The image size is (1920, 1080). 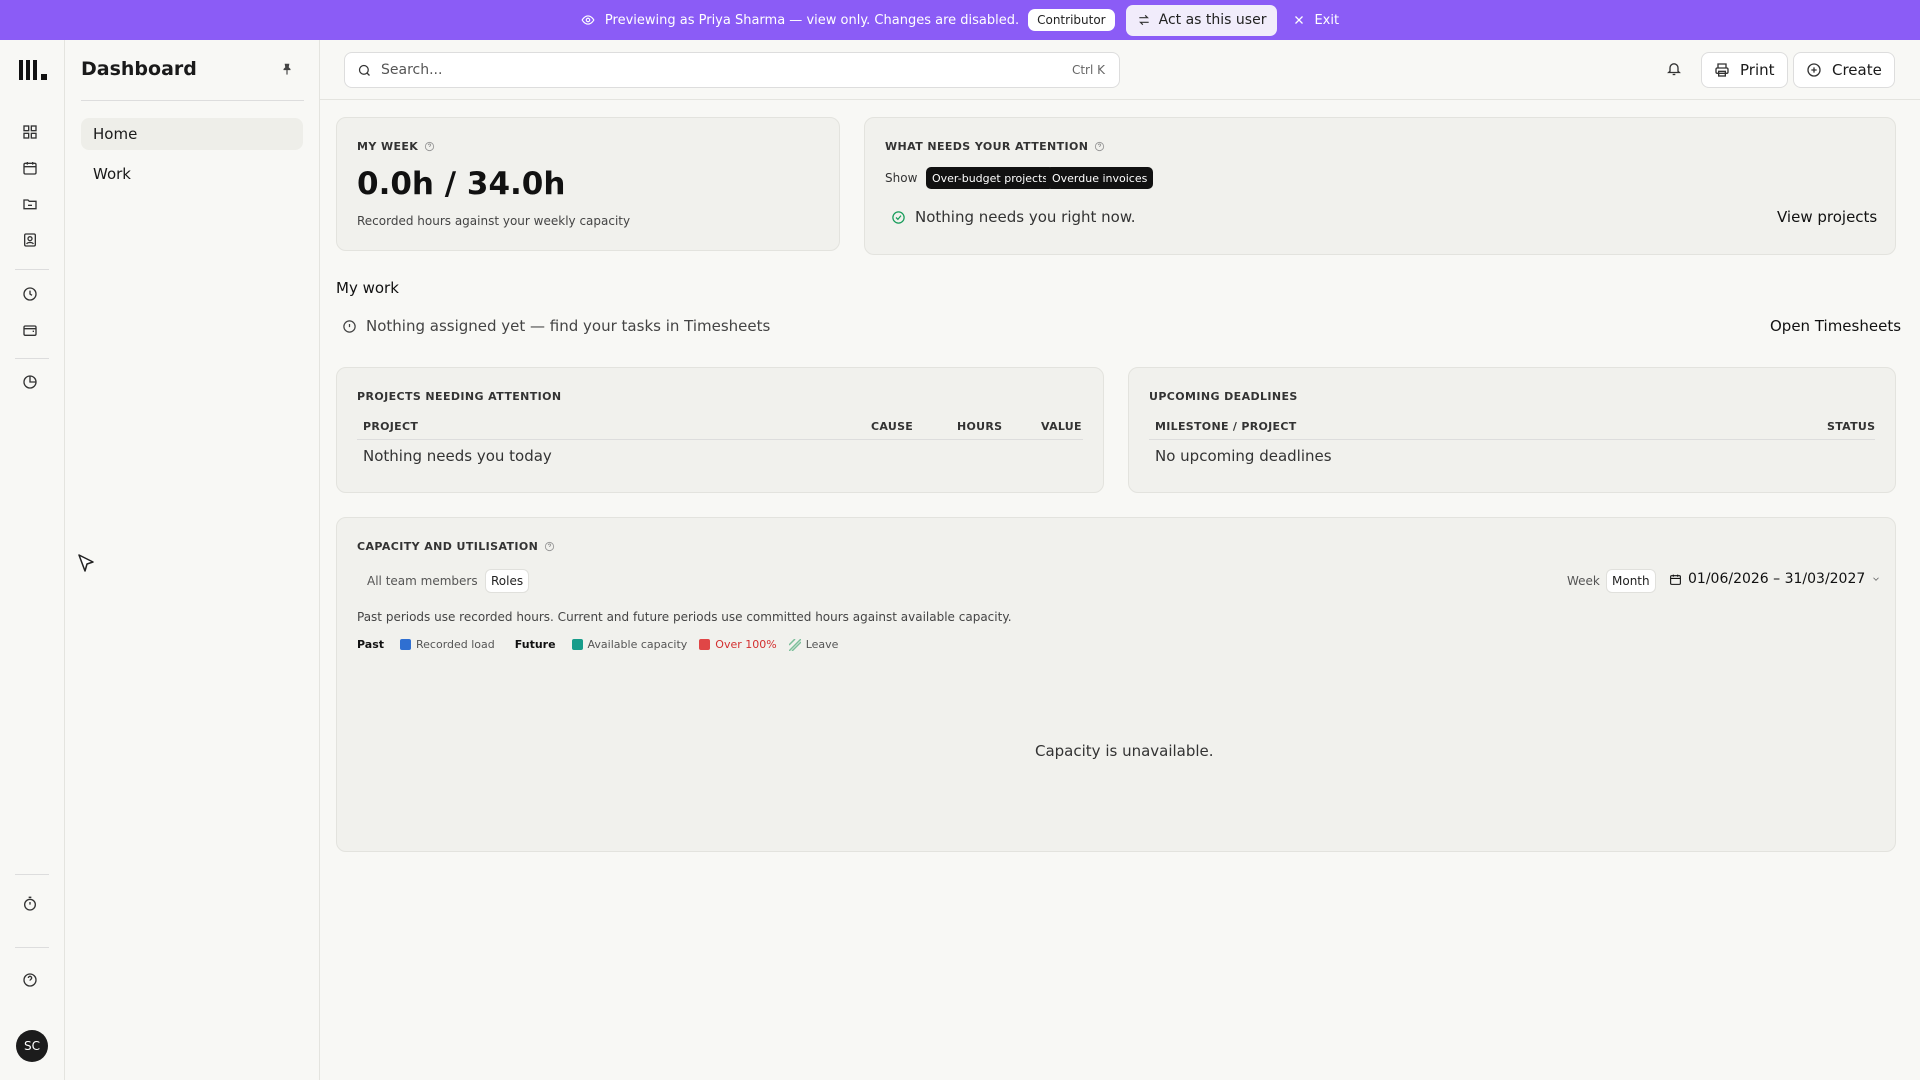 What do you see at coordinates (507, 581) in the screenshot?
I see `tab-roles: Roles` at bounding box center [507, 581].